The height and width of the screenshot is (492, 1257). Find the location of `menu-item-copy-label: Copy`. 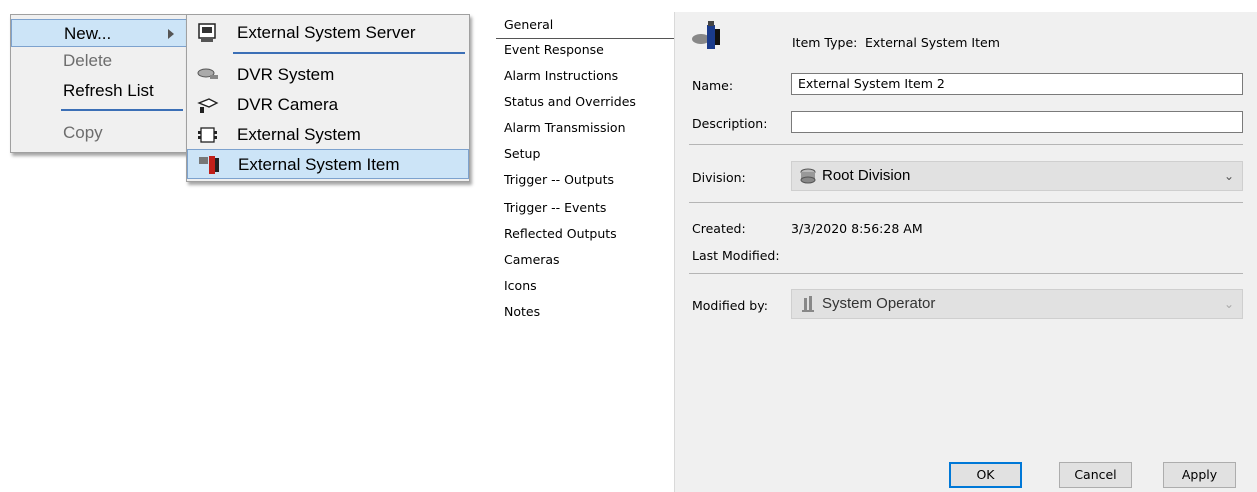

menu-item-copy-label: Copy is located at coordinates (83, 132).